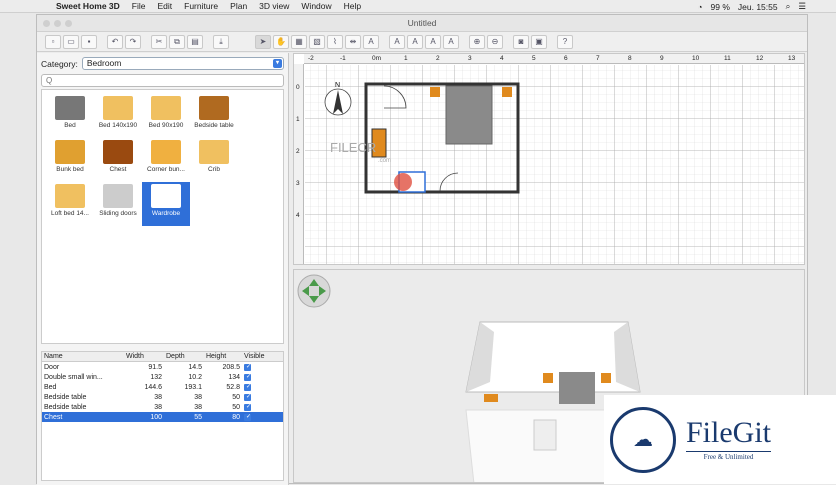 The width and height of the screenshot is (836, 485). What do you see at coordinates (164, 6) in the screenshot?
I see `menu-item: Edit` at bounding box center [164, 6].